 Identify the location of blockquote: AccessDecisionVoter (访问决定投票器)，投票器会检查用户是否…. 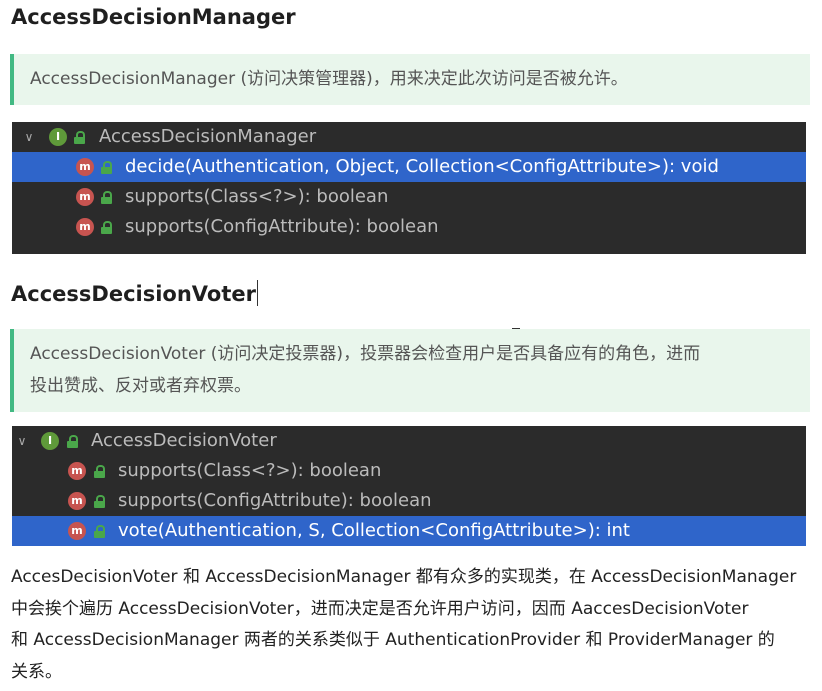
(410, 370).